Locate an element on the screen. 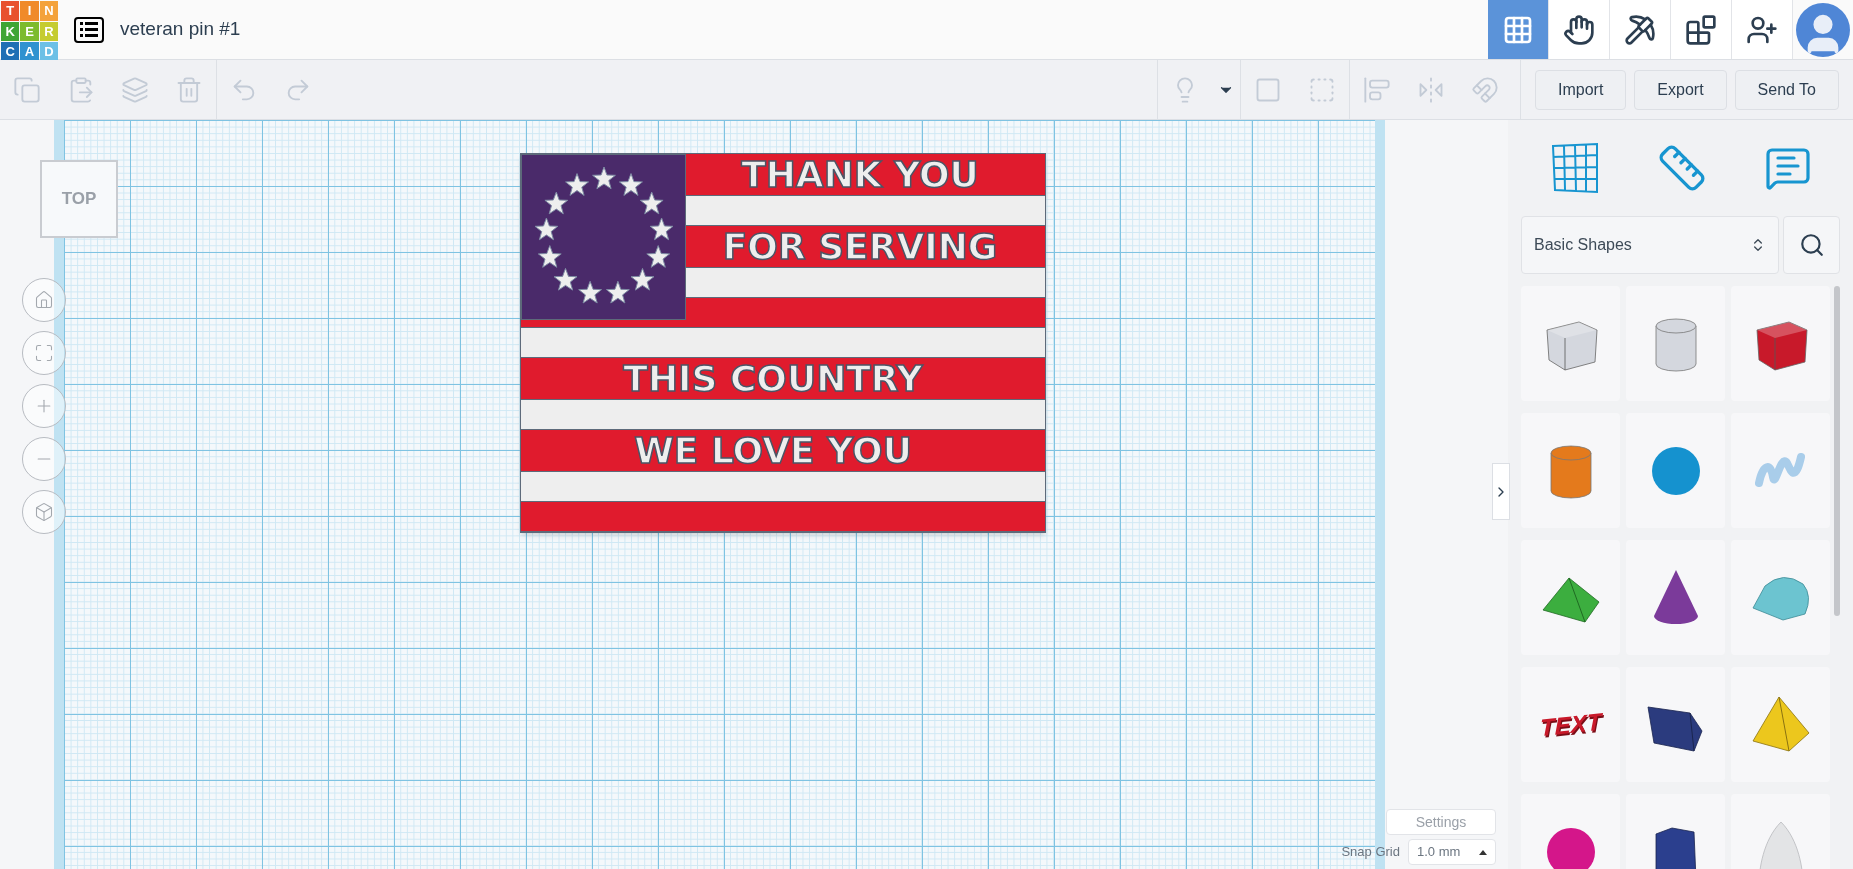  home-icon is located at coordinates (44, 300).